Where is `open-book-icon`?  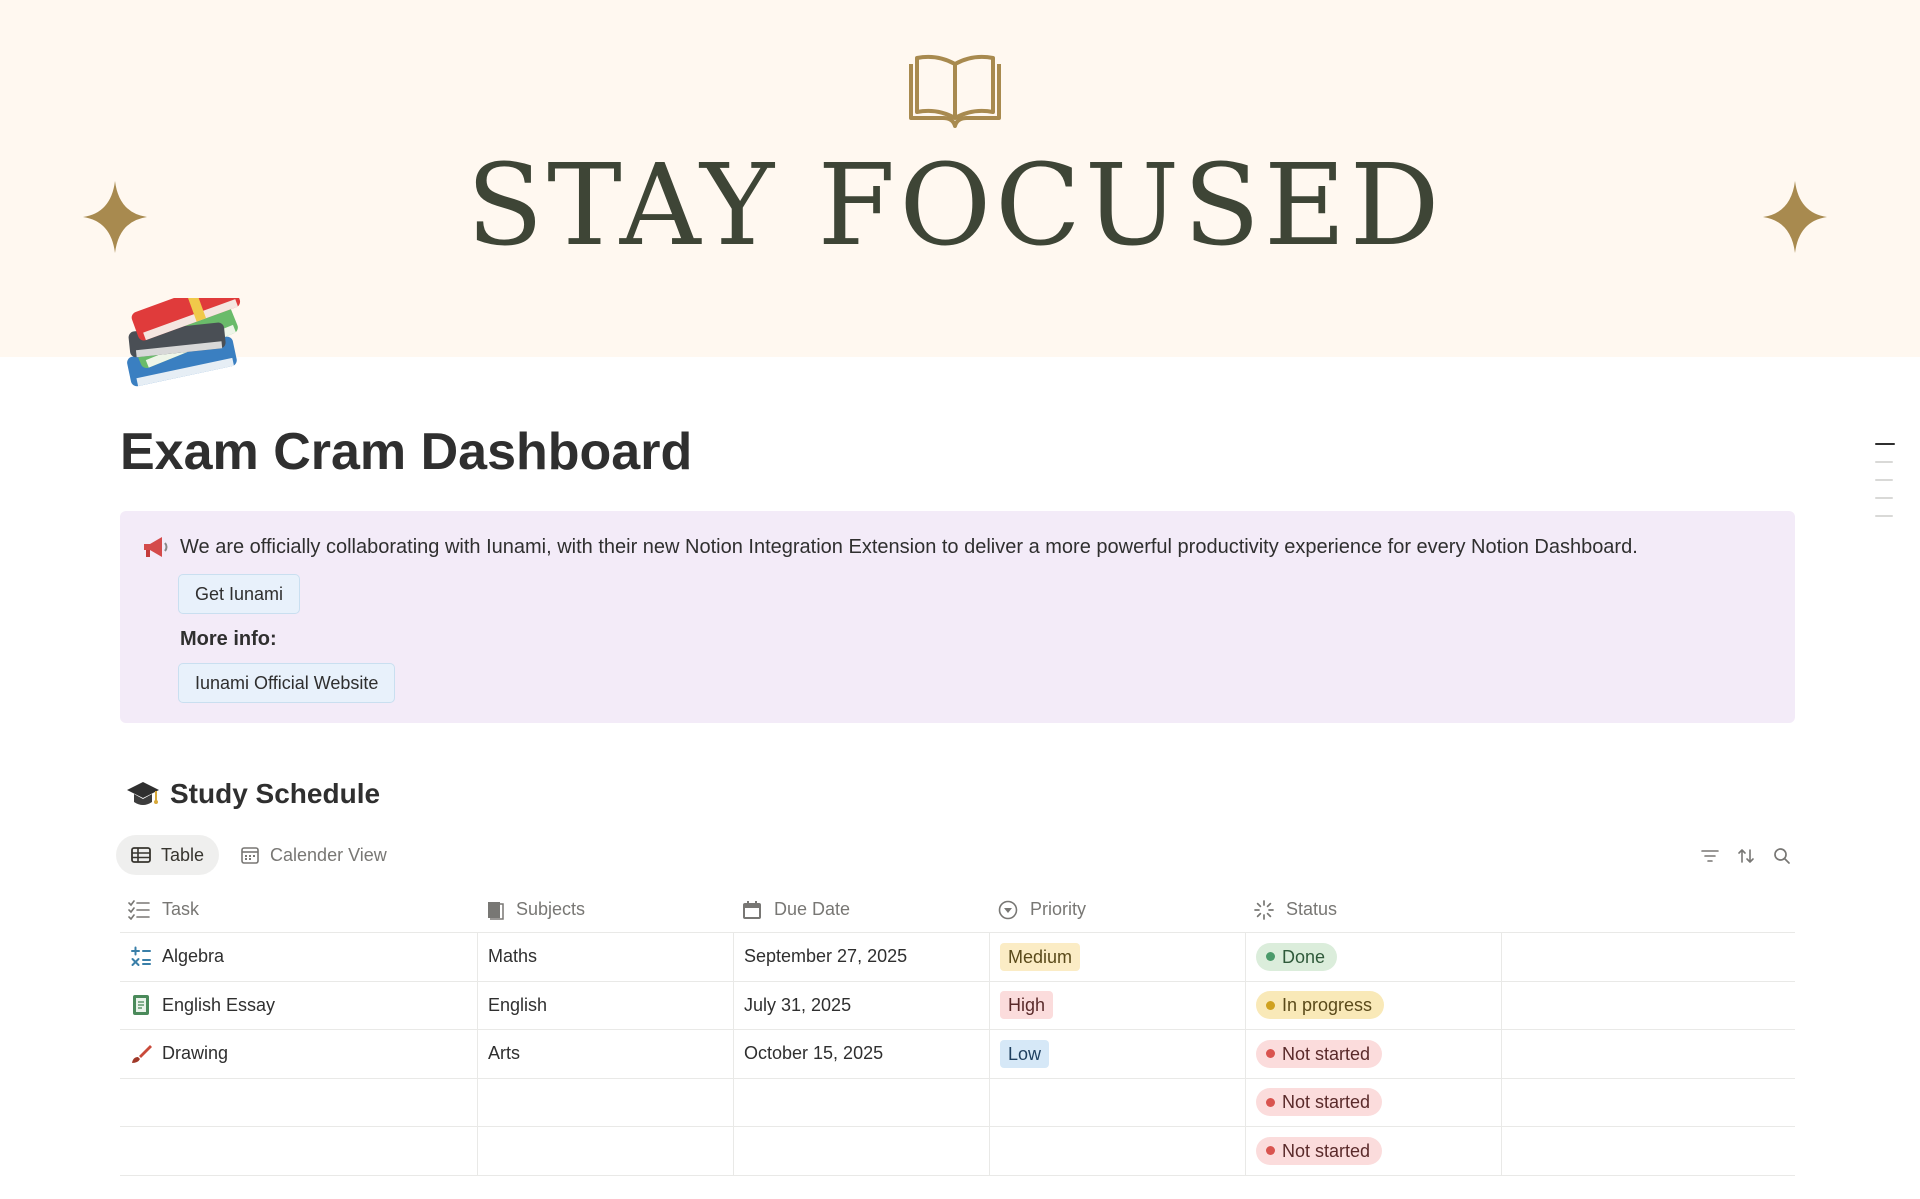 open-book-icon is located at coordinates (955, 91).